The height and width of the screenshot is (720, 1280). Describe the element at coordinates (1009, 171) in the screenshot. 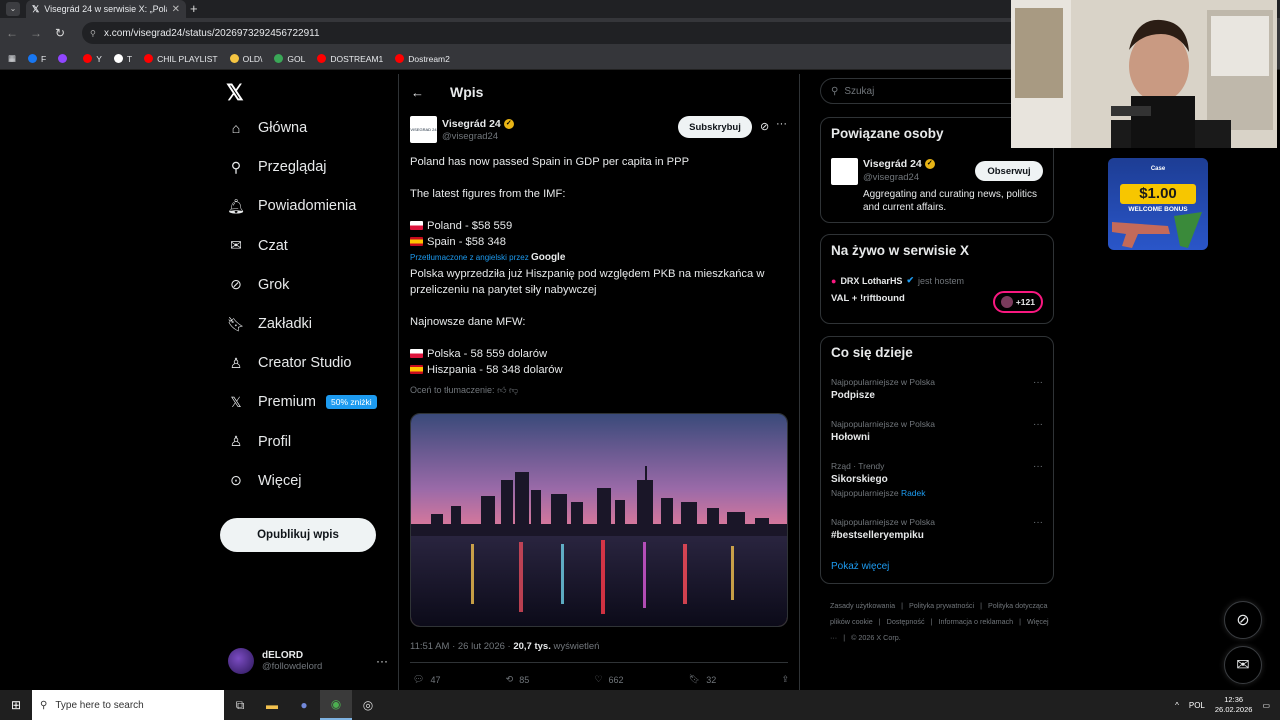

I see `follow-button: Obserwuj` at that location.